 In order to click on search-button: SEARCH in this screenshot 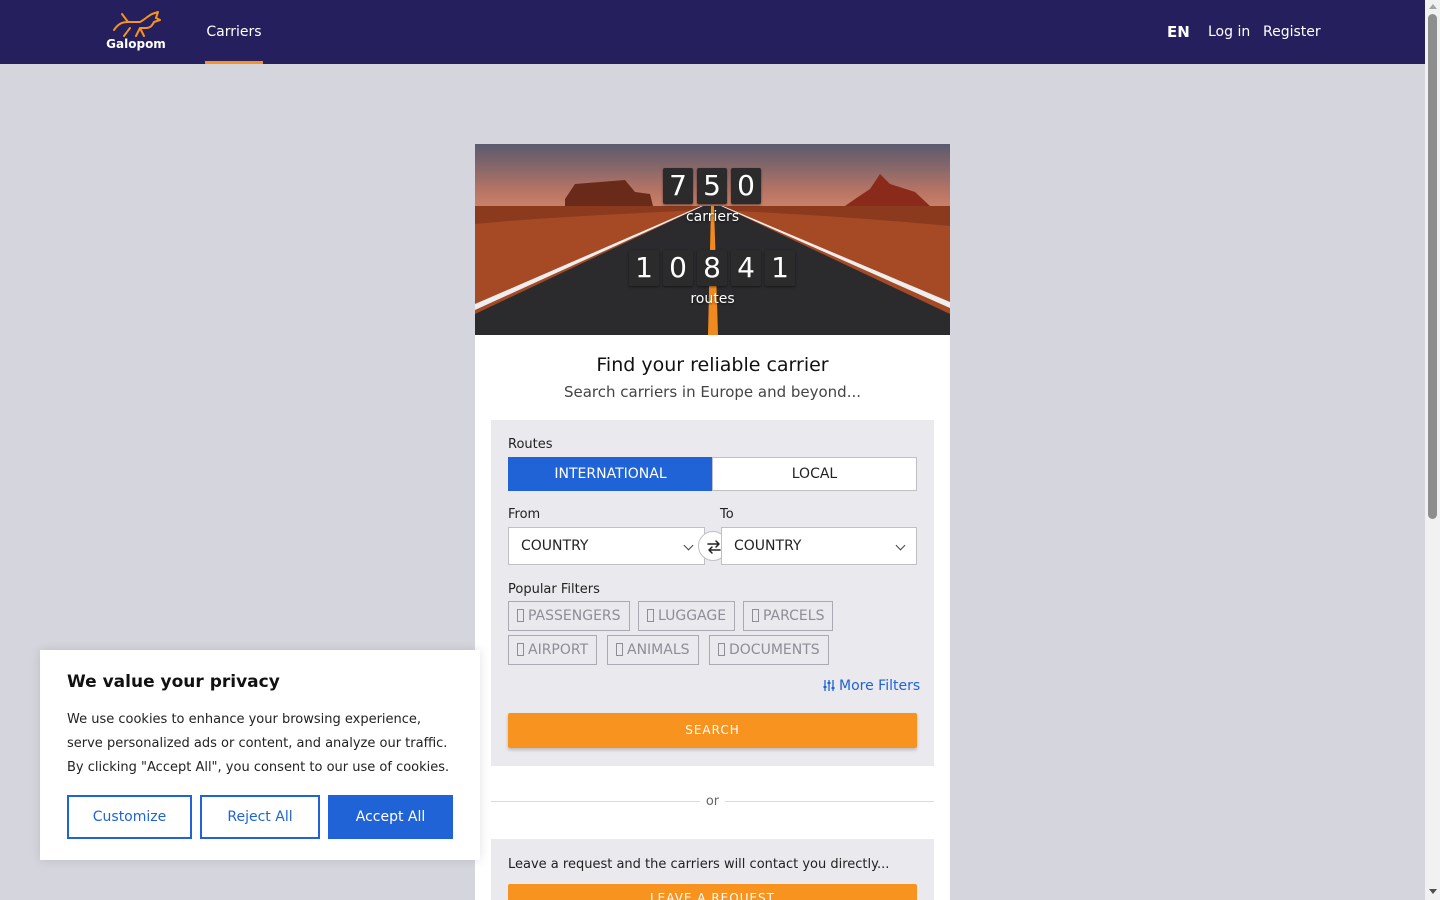, I will do `click(712, 730)`.